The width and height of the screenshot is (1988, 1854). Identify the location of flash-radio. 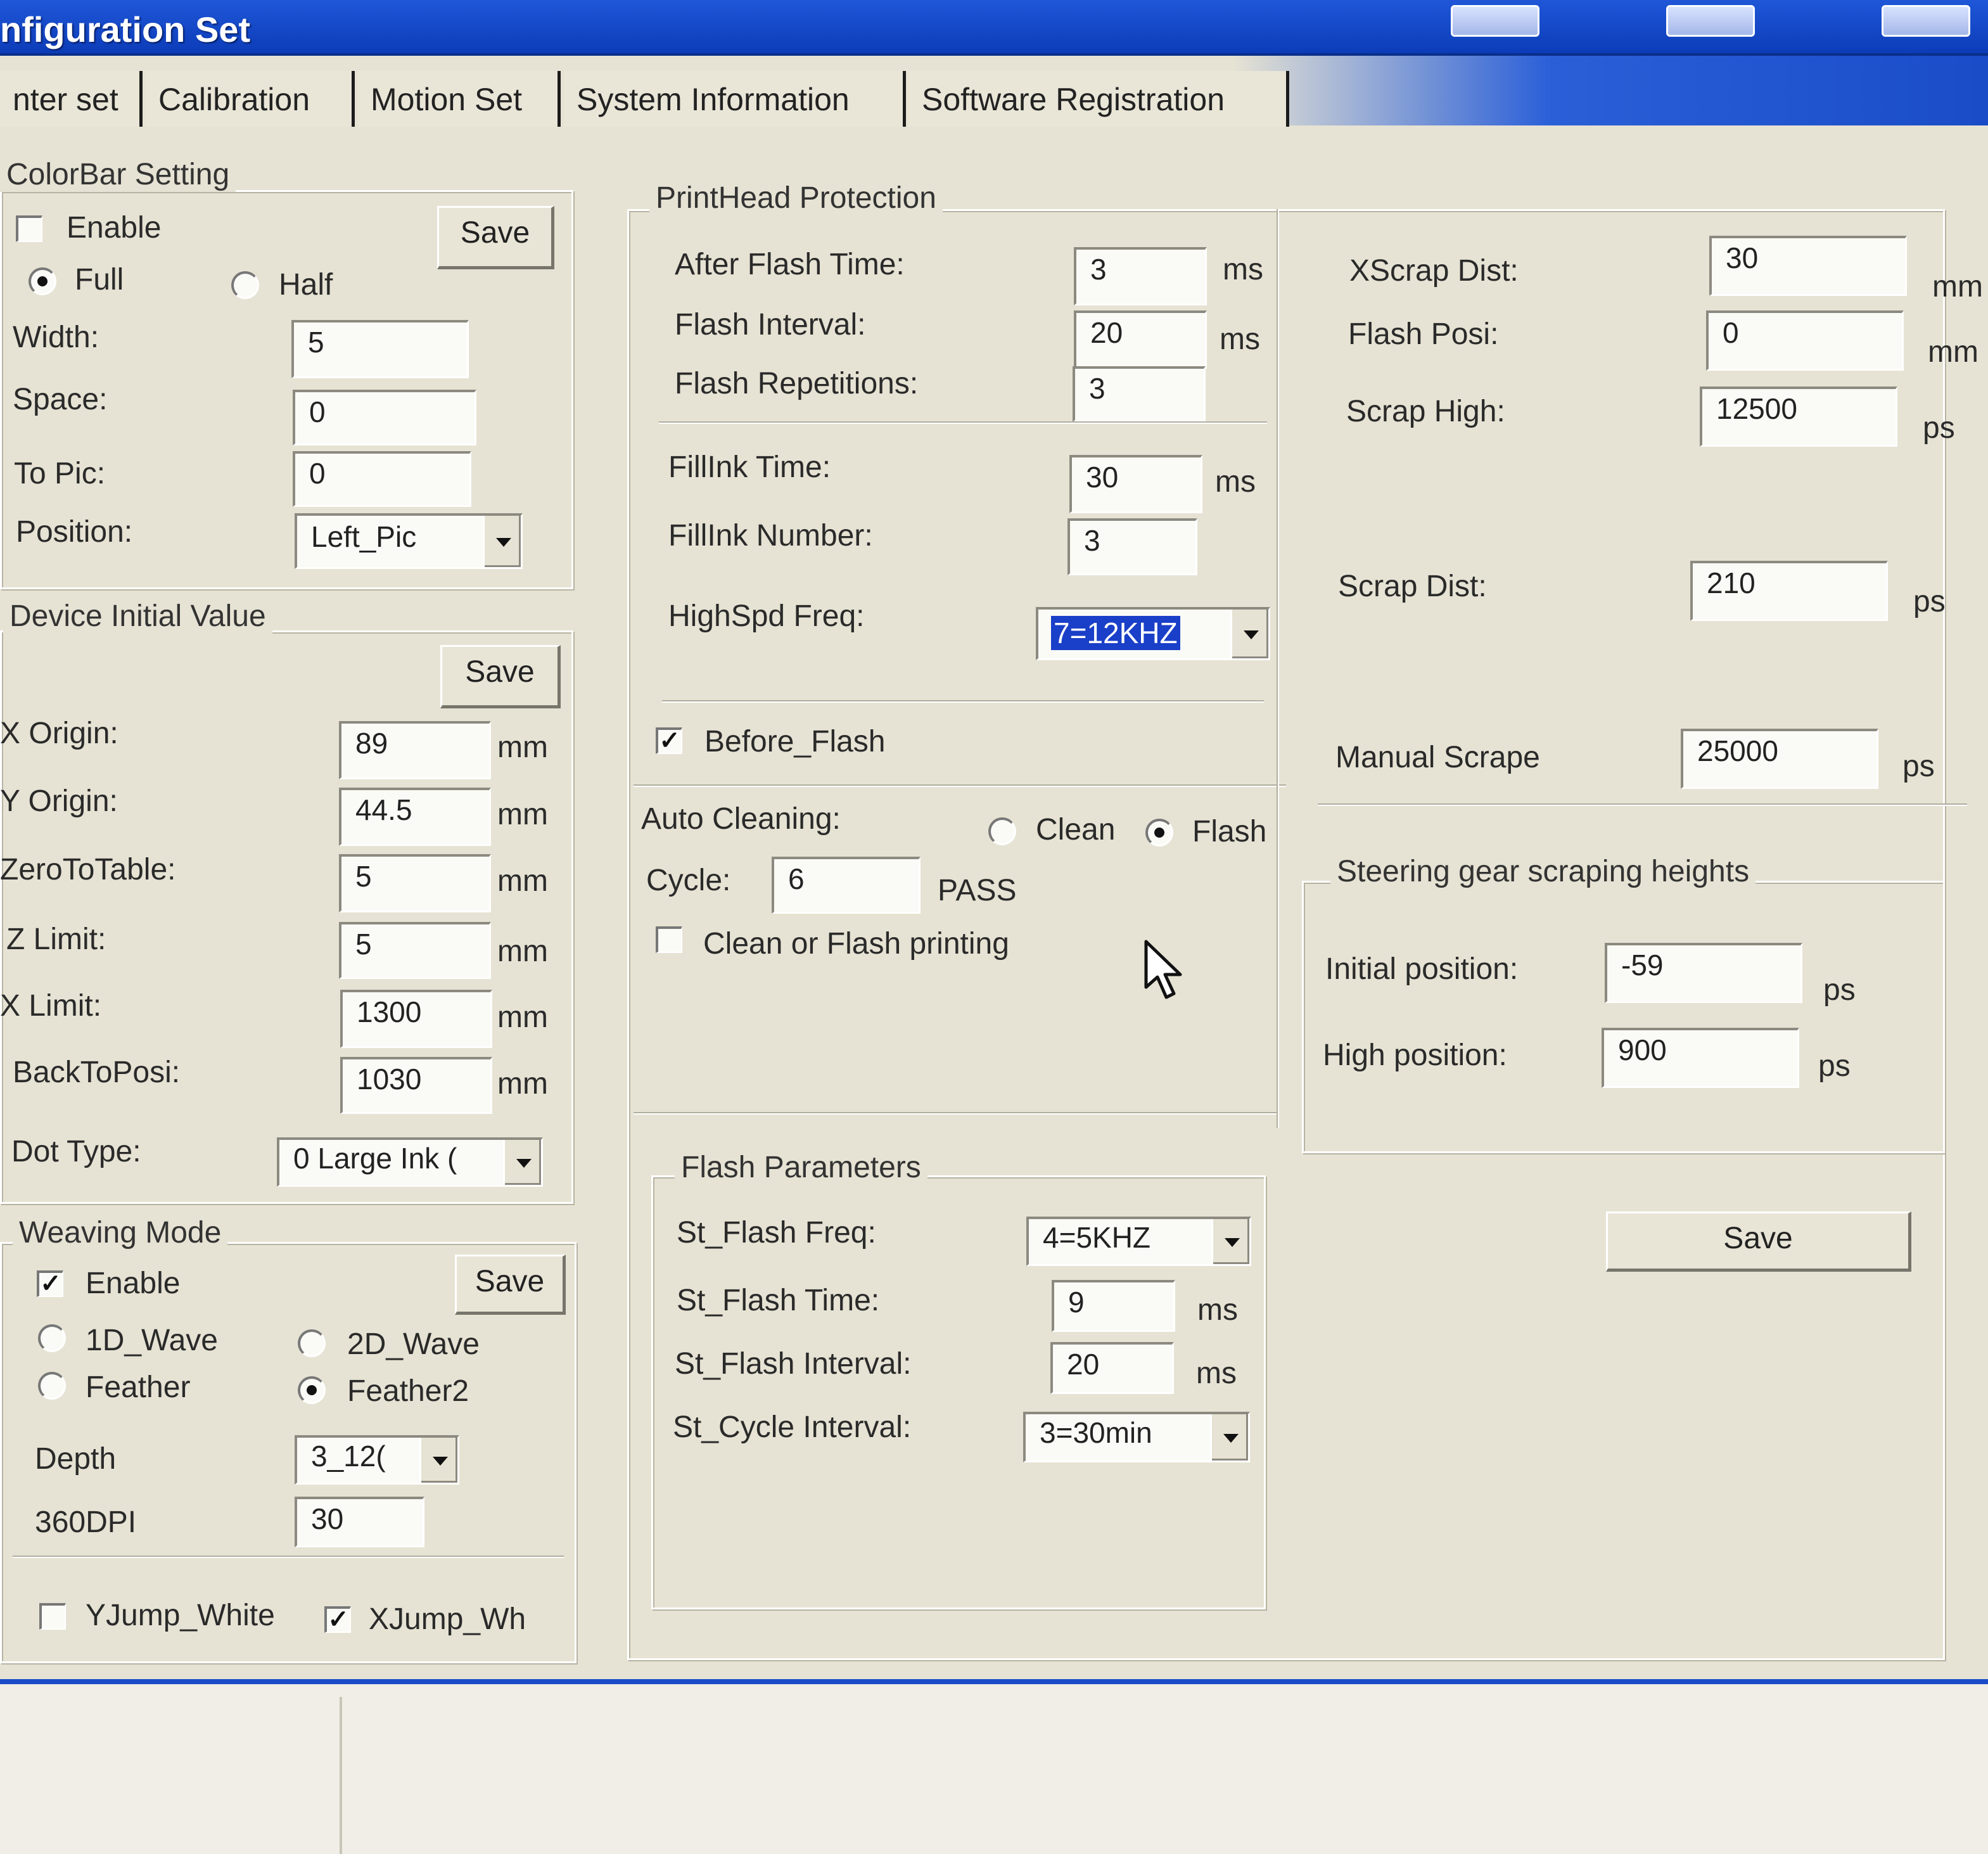
(1159, 833).